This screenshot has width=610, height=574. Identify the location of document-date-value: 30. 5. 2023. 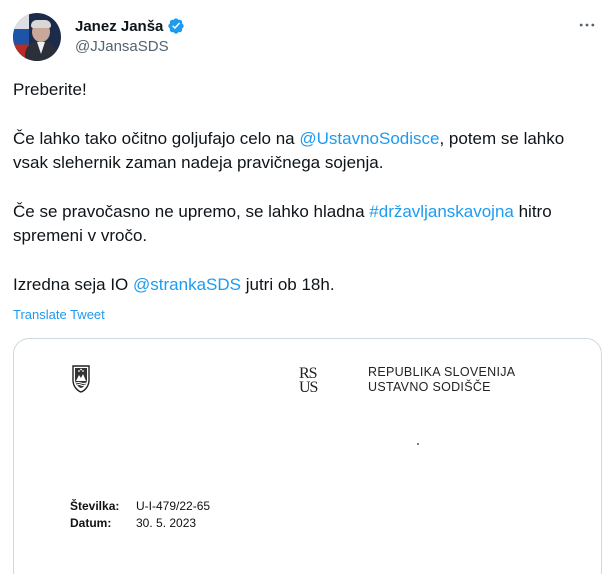
(166, 523).